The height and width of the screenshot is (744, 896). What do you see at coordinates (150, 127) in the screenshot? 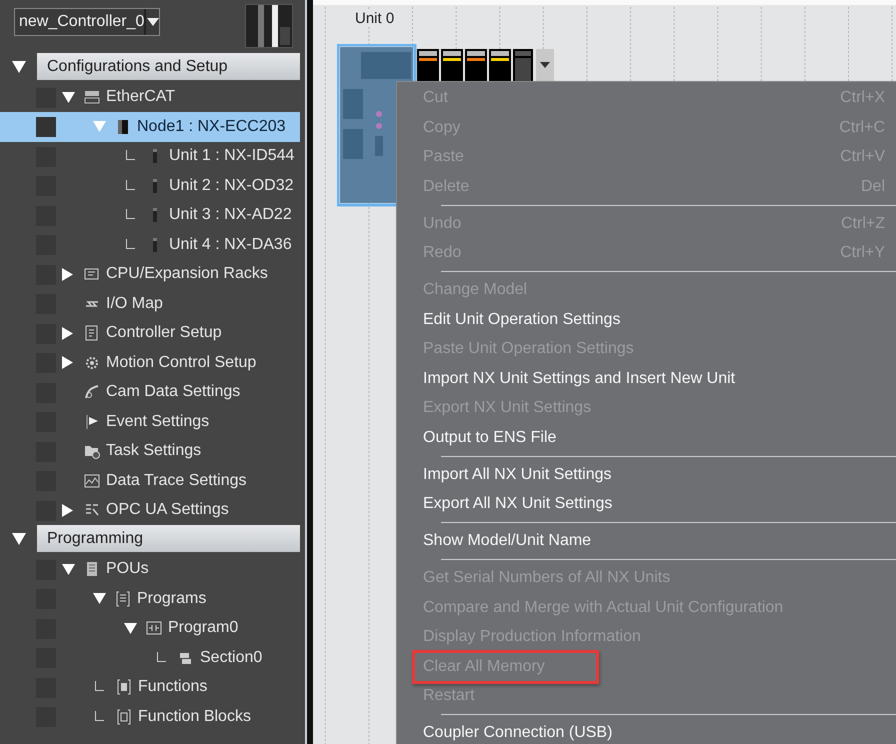
I see `tree-item: Node1 : NX-ECC203` at bounding box center [150, 127].